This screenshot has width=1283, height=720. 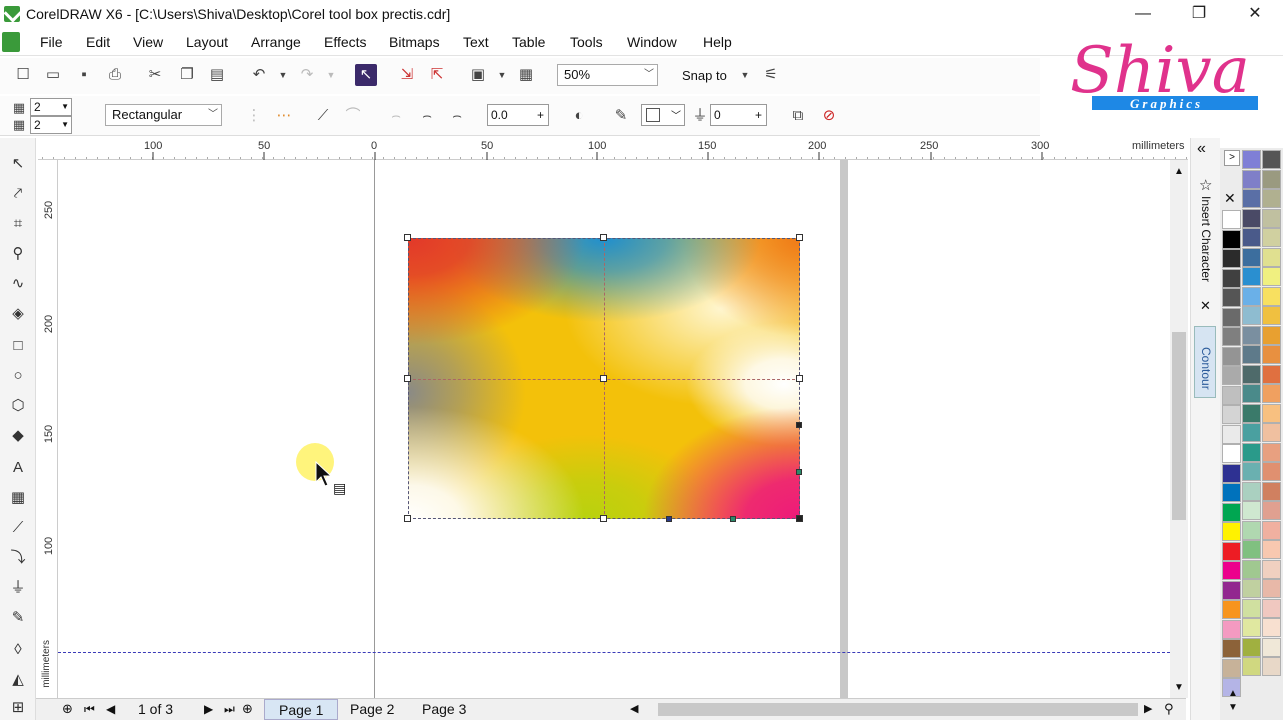 I want to click on eyedropper-icon: ✎, so click(x=621, y=116).